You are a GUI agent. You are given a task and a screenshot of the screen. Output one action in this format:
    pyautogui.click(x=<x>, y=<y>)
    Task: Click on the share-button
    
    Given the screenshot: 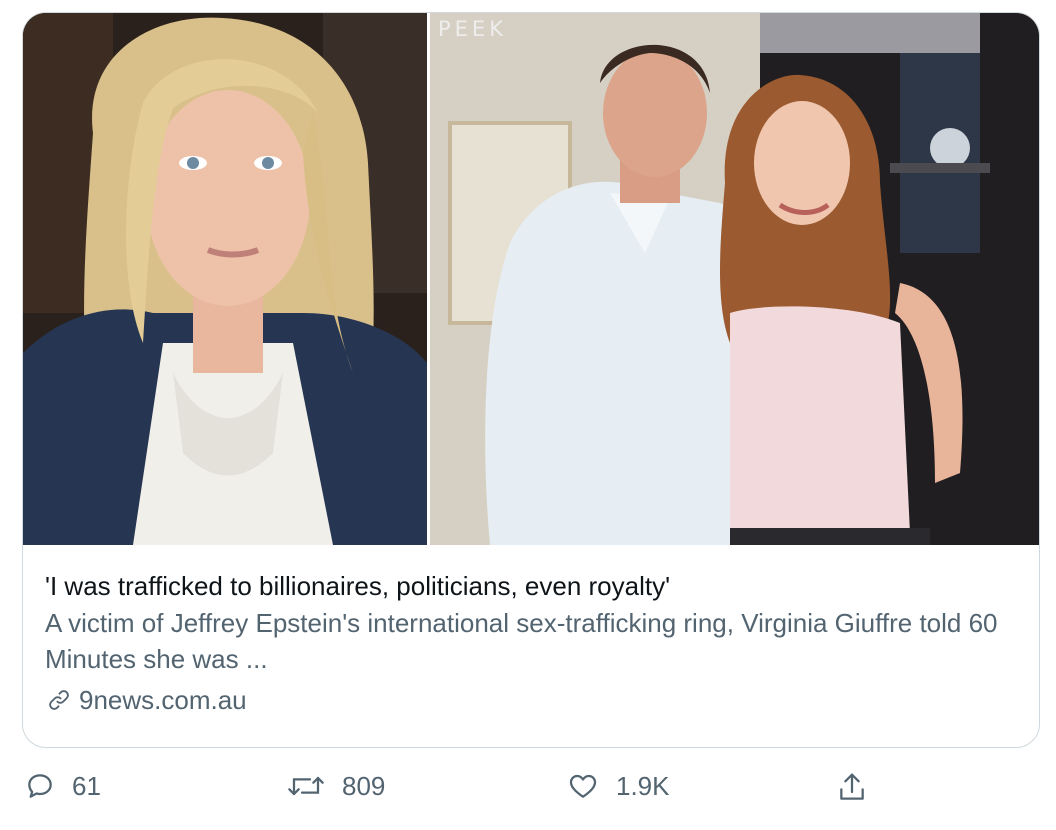 What is the action you would take?
    pyautogui.click(x=860, y=788)
    